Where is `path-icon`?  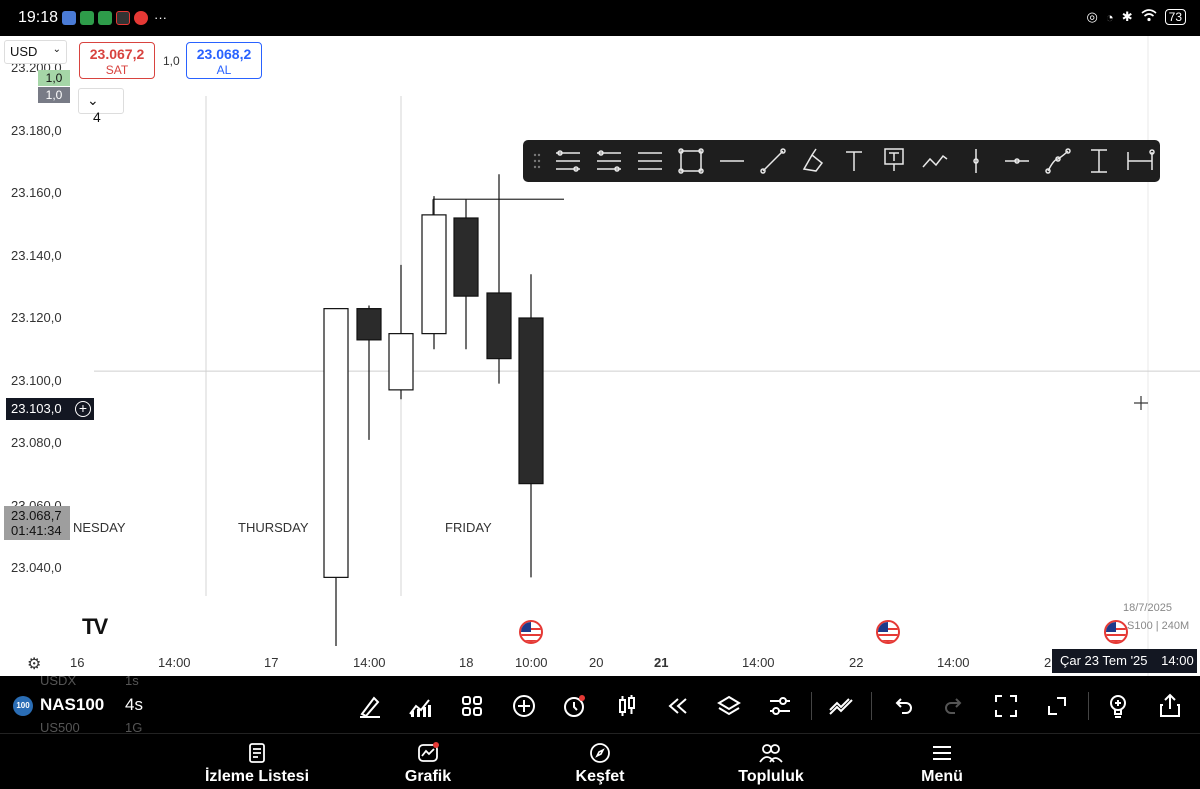 path-icon is located at coordinates (1058, 161).